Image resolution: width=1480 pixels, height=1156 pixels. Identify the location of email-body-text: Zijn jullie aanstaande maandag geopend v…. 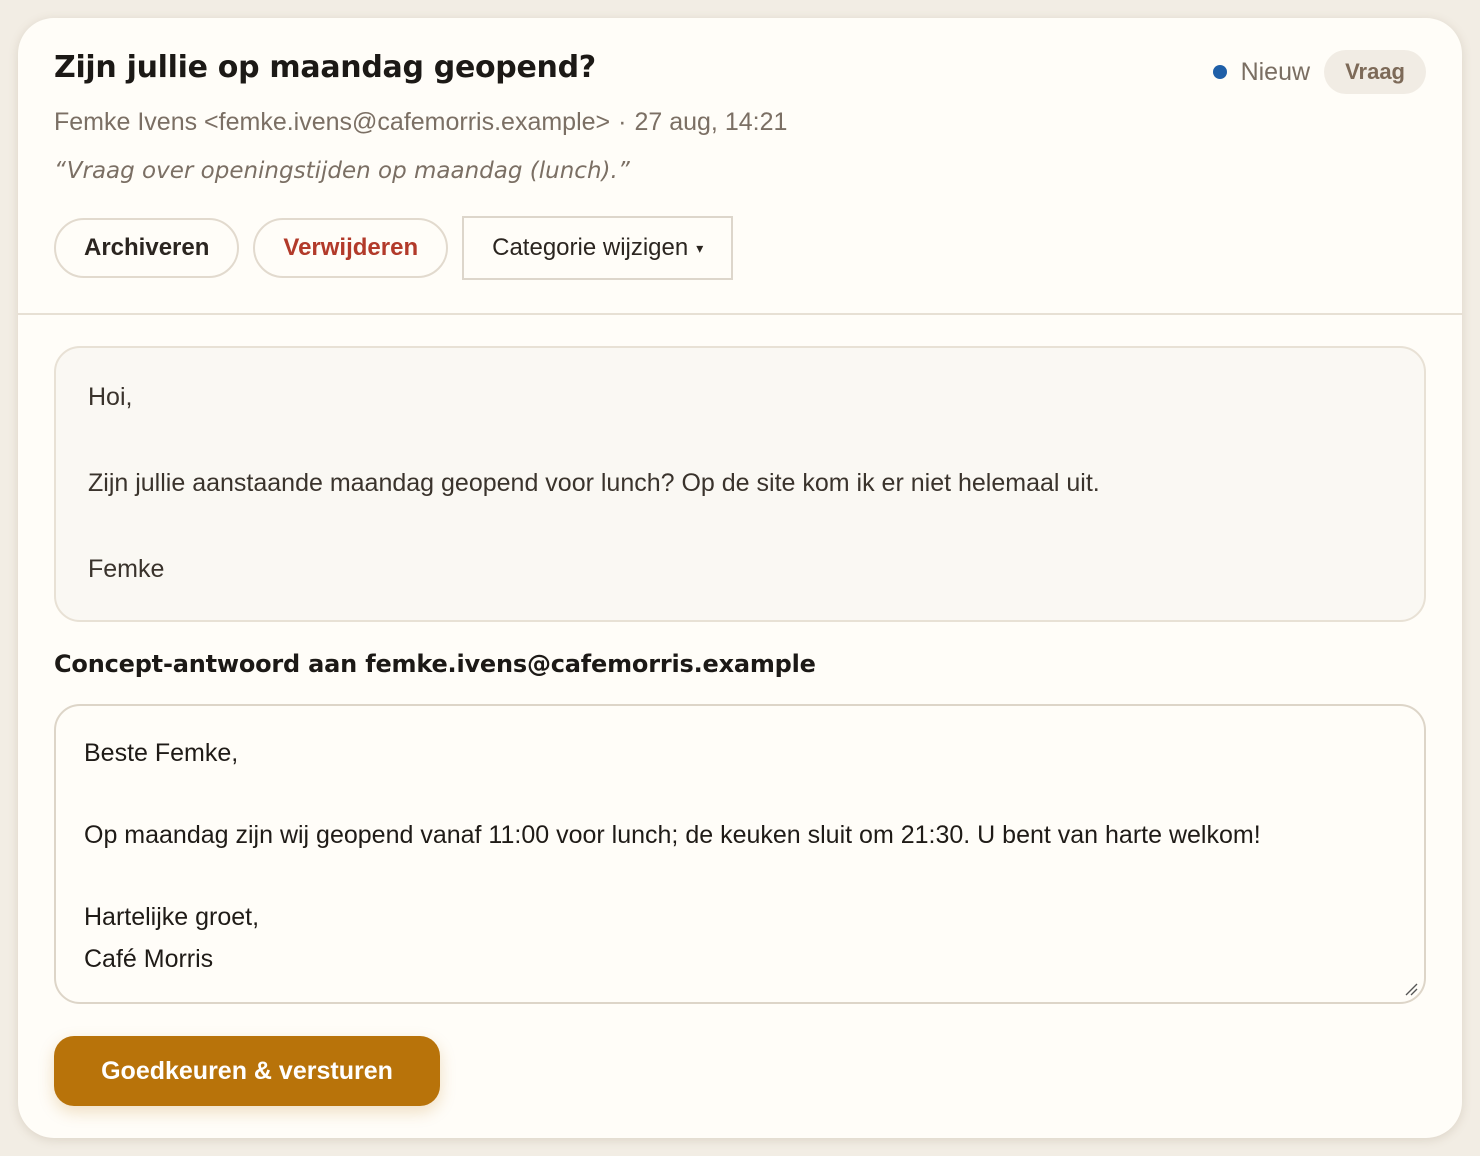
(594, 483).